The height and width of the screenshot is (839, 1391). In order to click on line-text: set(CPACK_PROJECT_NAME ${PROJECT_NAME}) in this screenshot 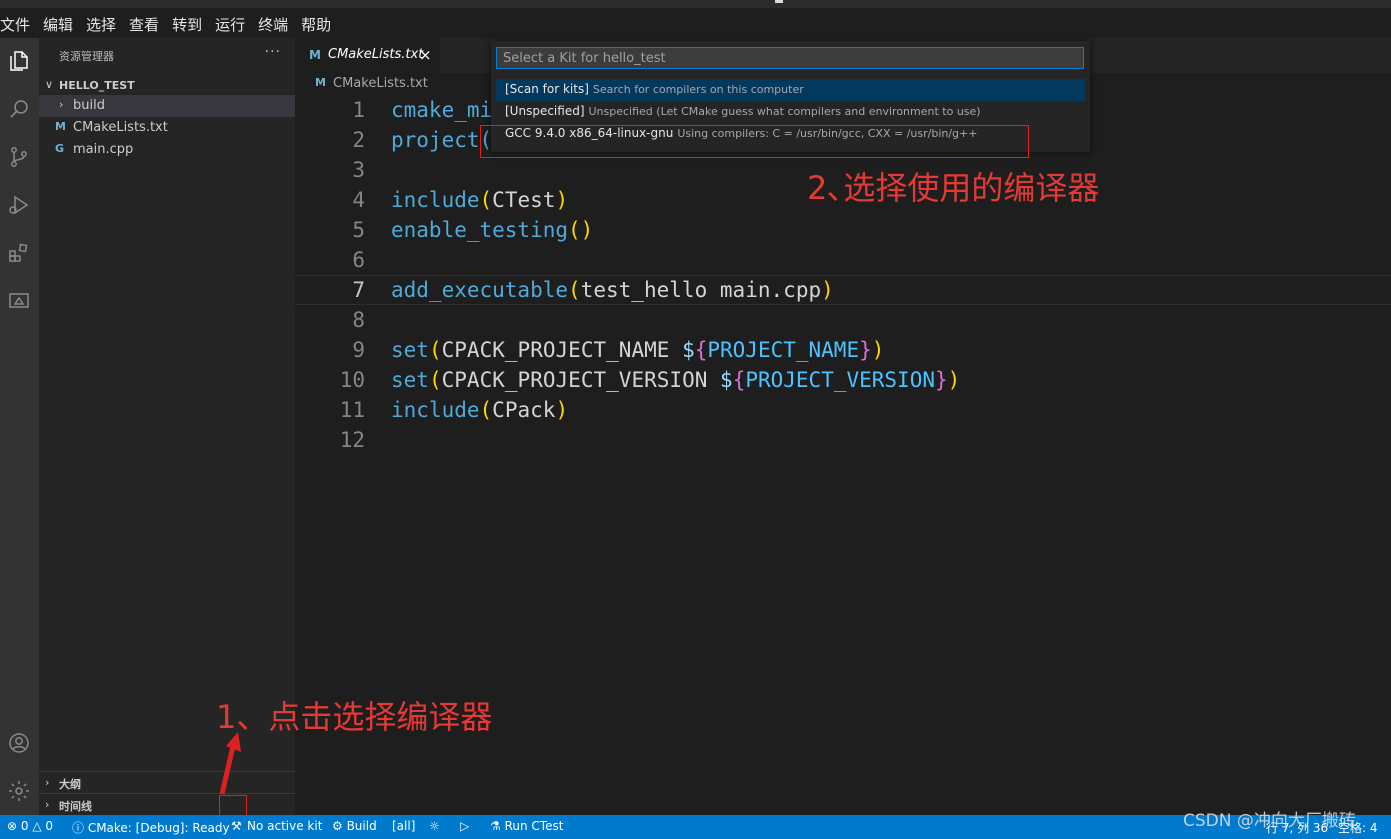, I will do `click(638, 350)`.